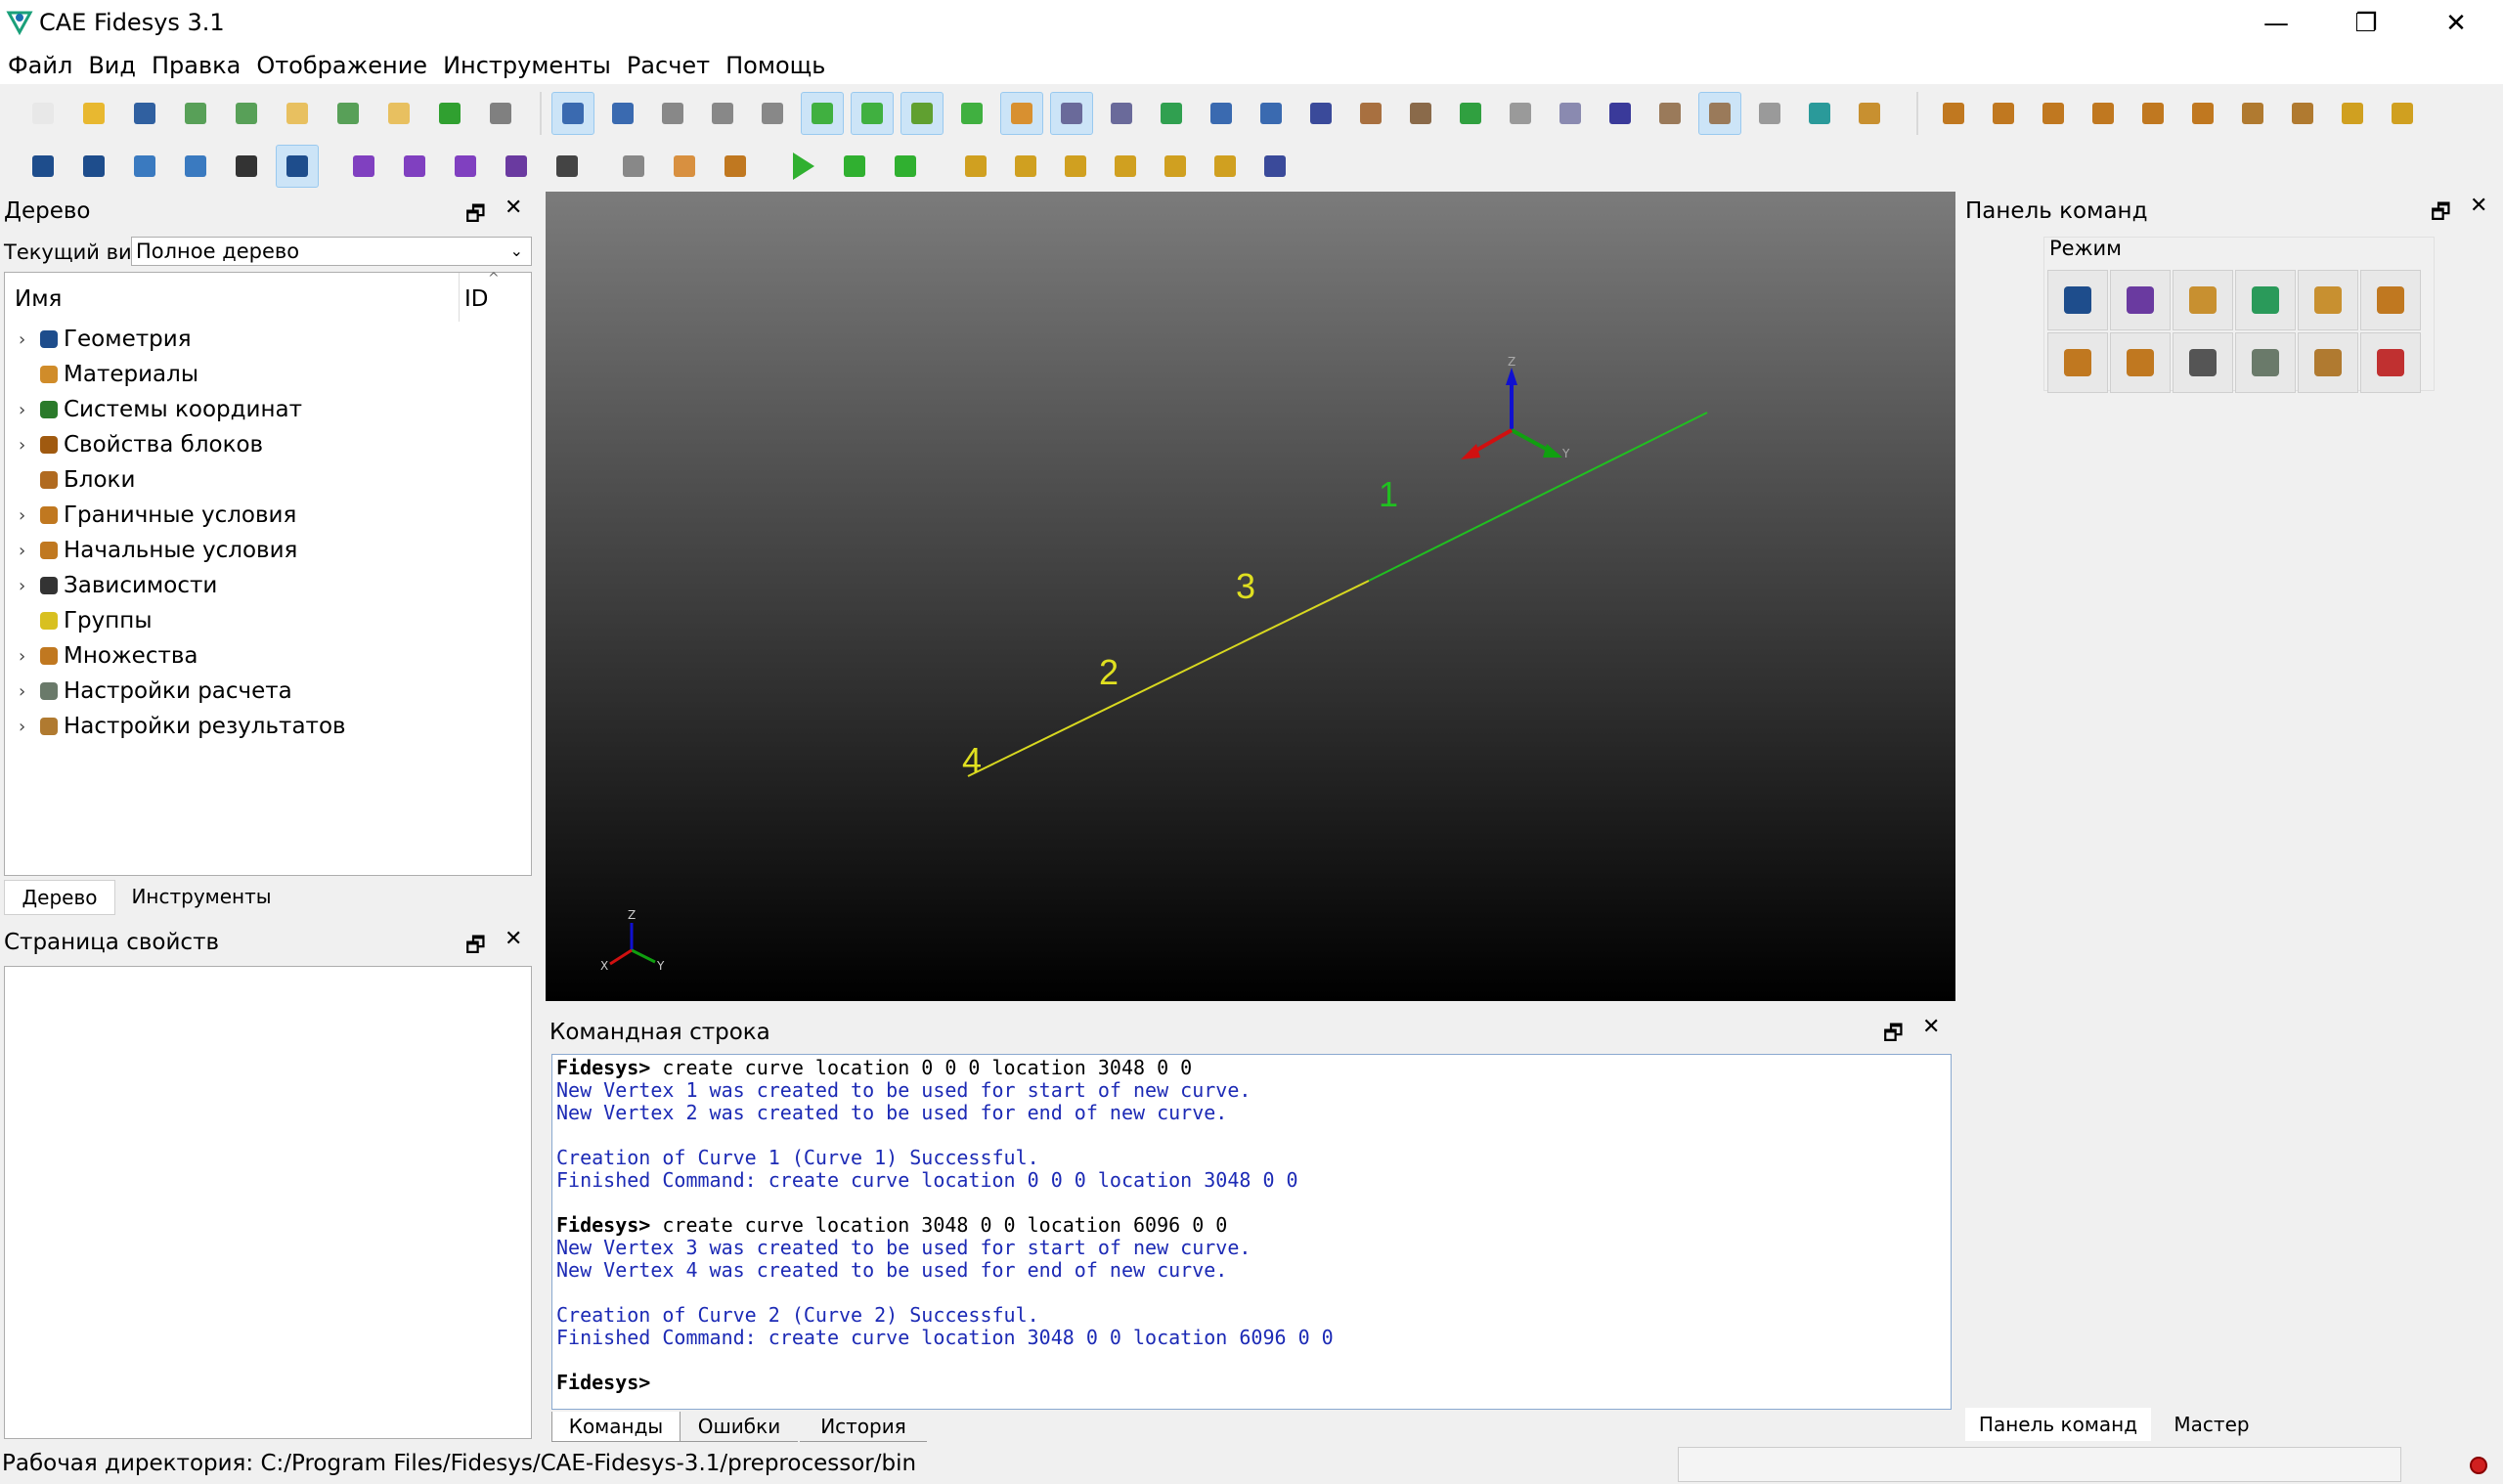 Image resolution: width=2503 pixels, height=1484 pixels. What do you see at coordinates (476, 299) in the screenshot?
I see `column-header-id: ID` at bounding box center [476, 299].